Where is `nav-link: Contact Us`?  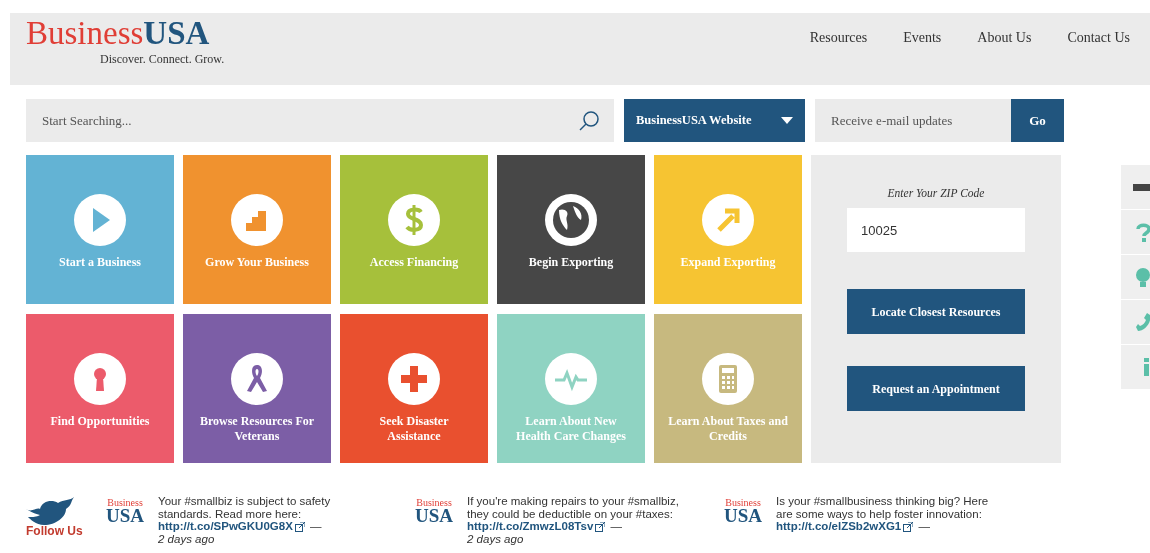
nav-link: Contact Us is located at coordinates (1098, 37).